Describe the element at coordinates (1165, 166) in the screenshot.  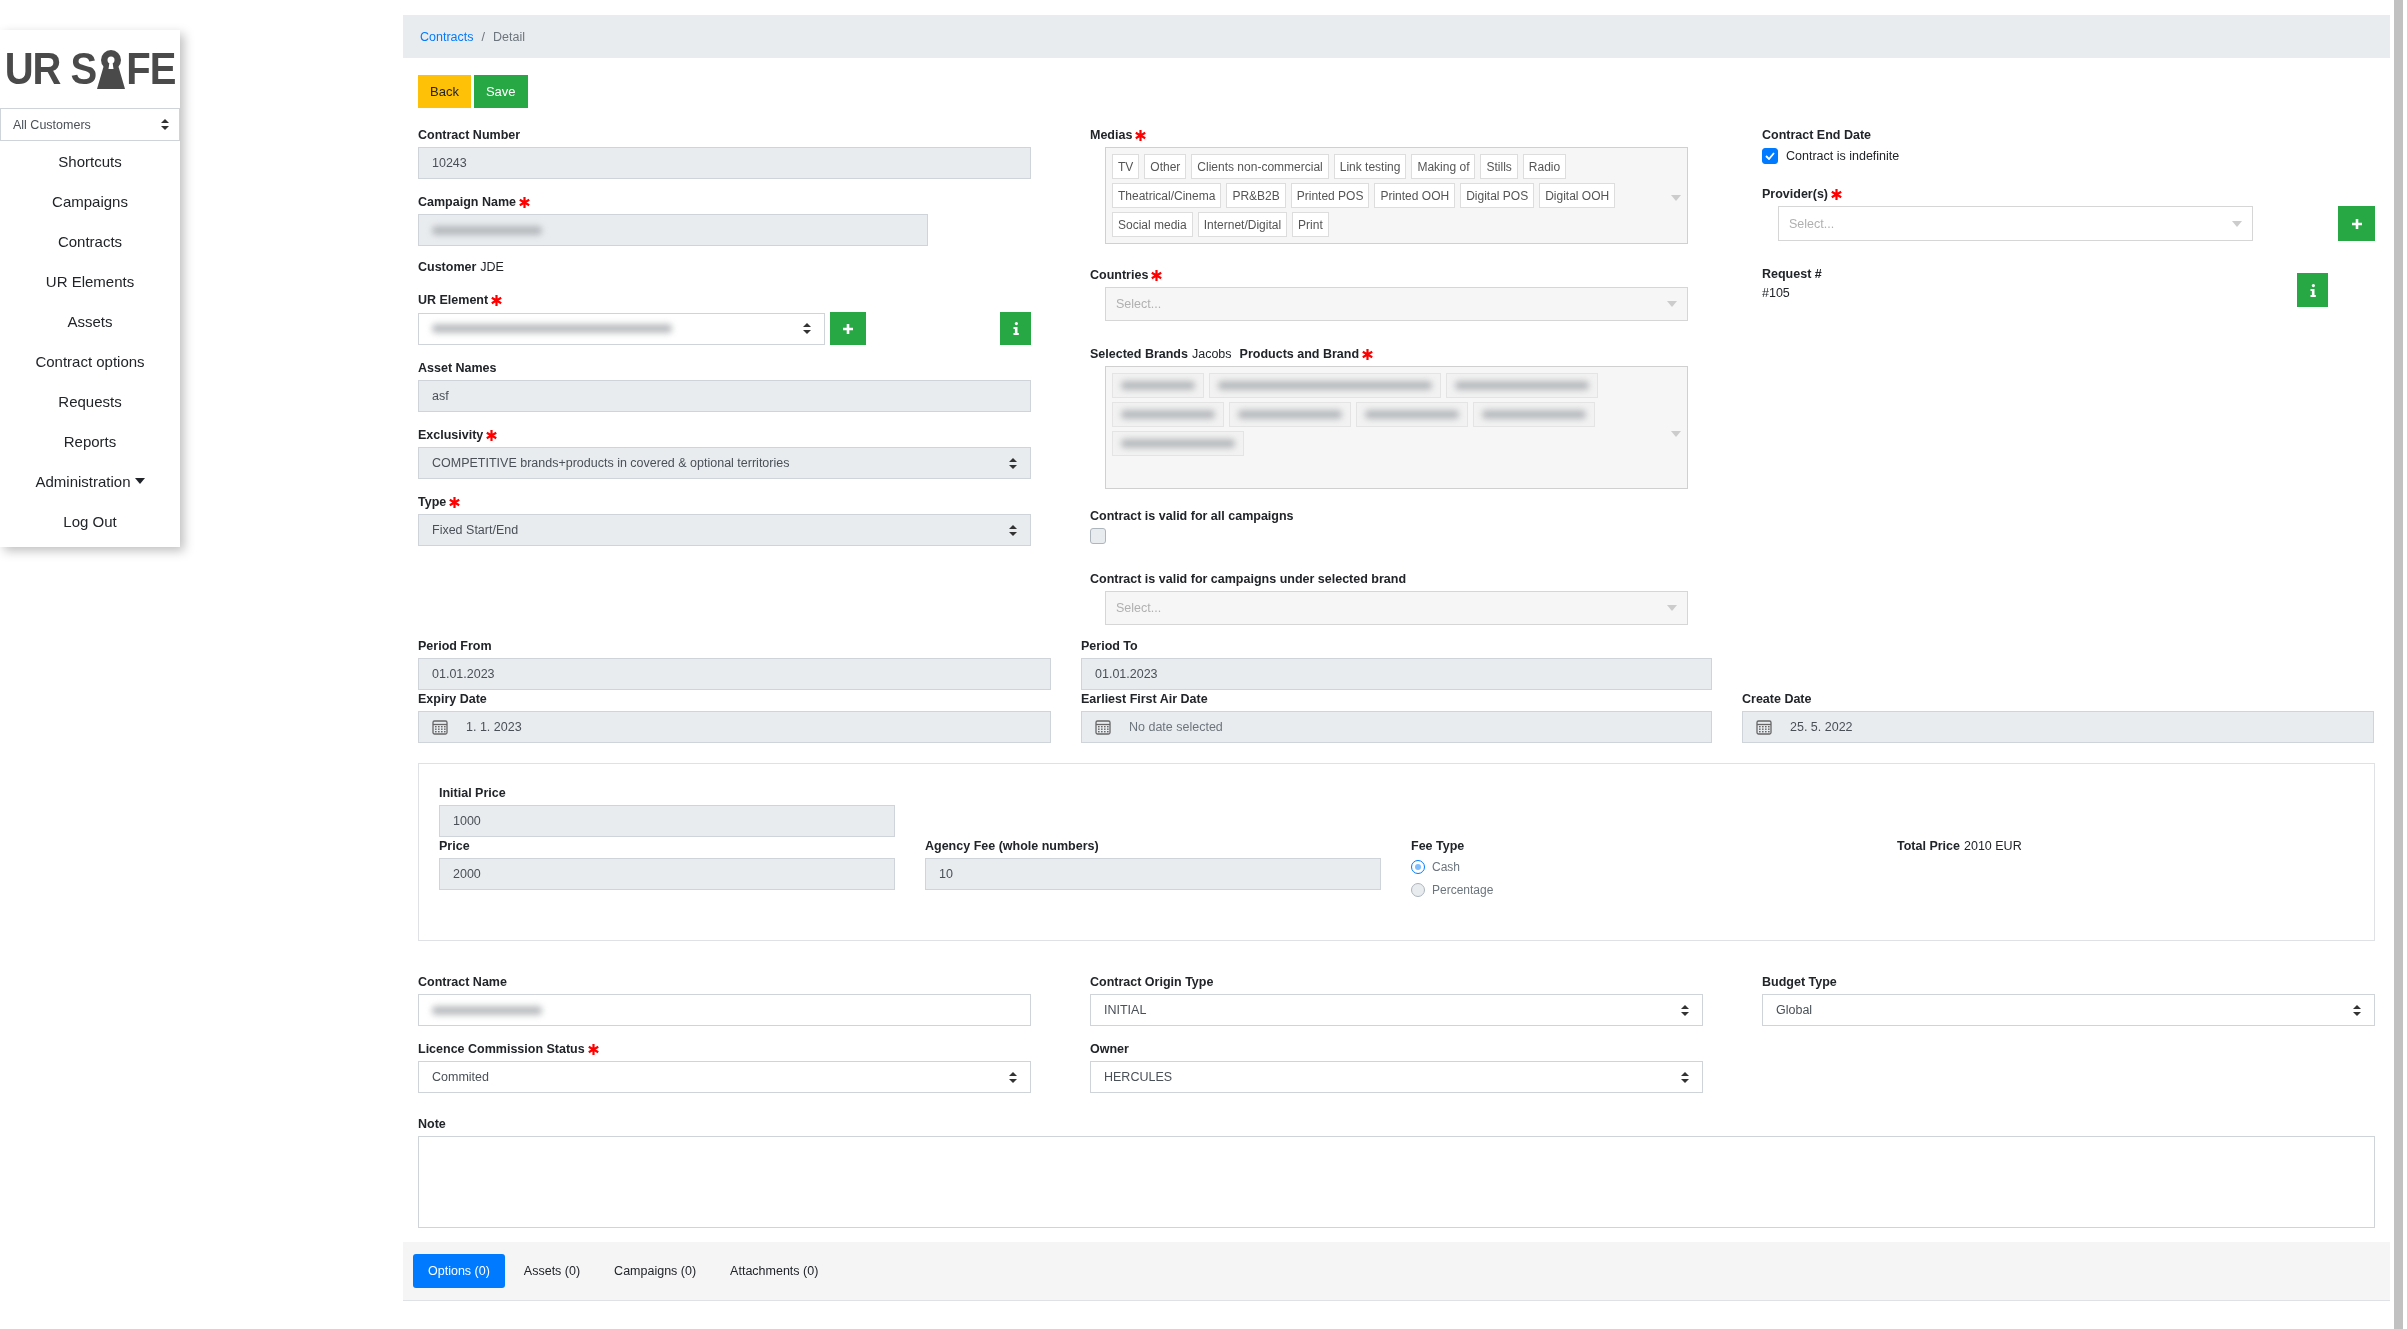
I see `media-tag: Other` at that location.